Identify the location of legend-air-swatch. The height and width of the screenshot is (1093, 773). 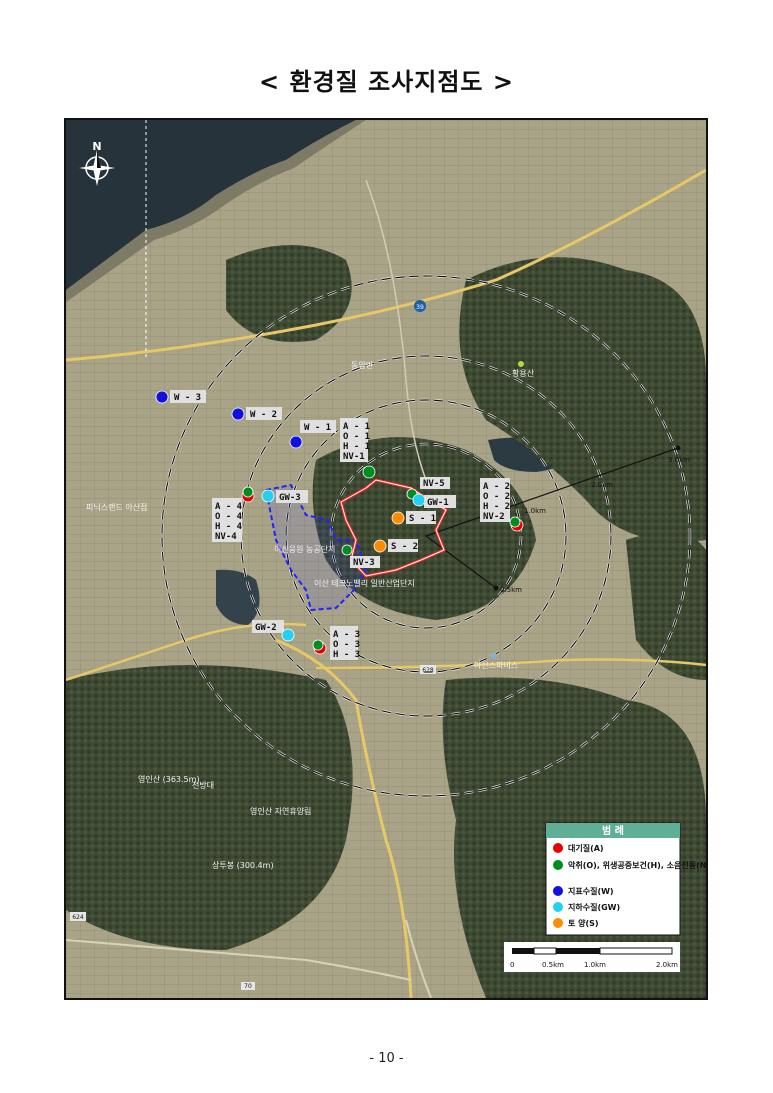
(558, 848).